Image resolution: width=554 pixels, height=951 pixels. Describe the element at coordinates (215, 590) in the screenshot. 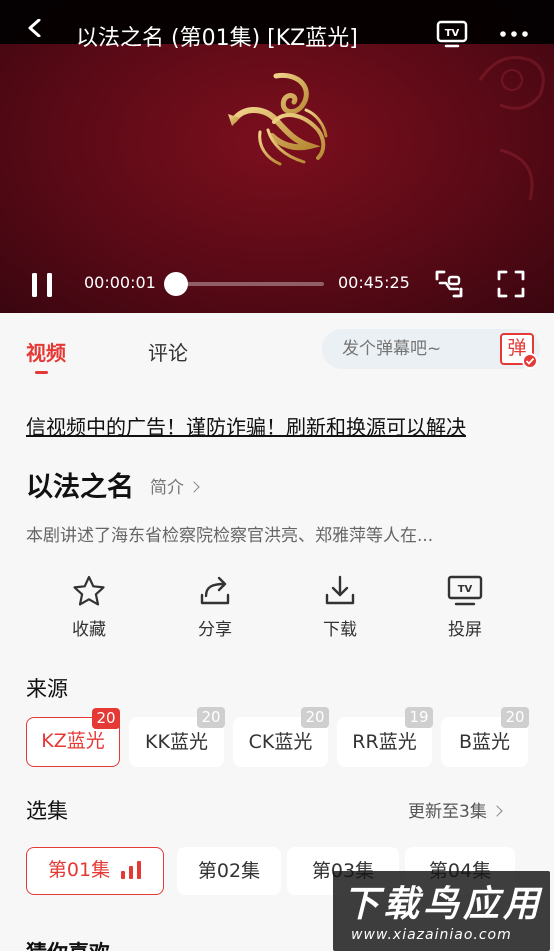

I see `share-icon` at that location.